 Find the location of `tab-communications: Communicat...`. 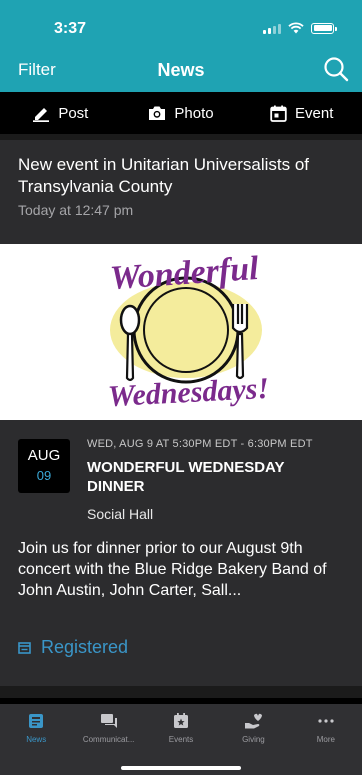

tab-communications: Communicat... is located at coordinates (108, 739).